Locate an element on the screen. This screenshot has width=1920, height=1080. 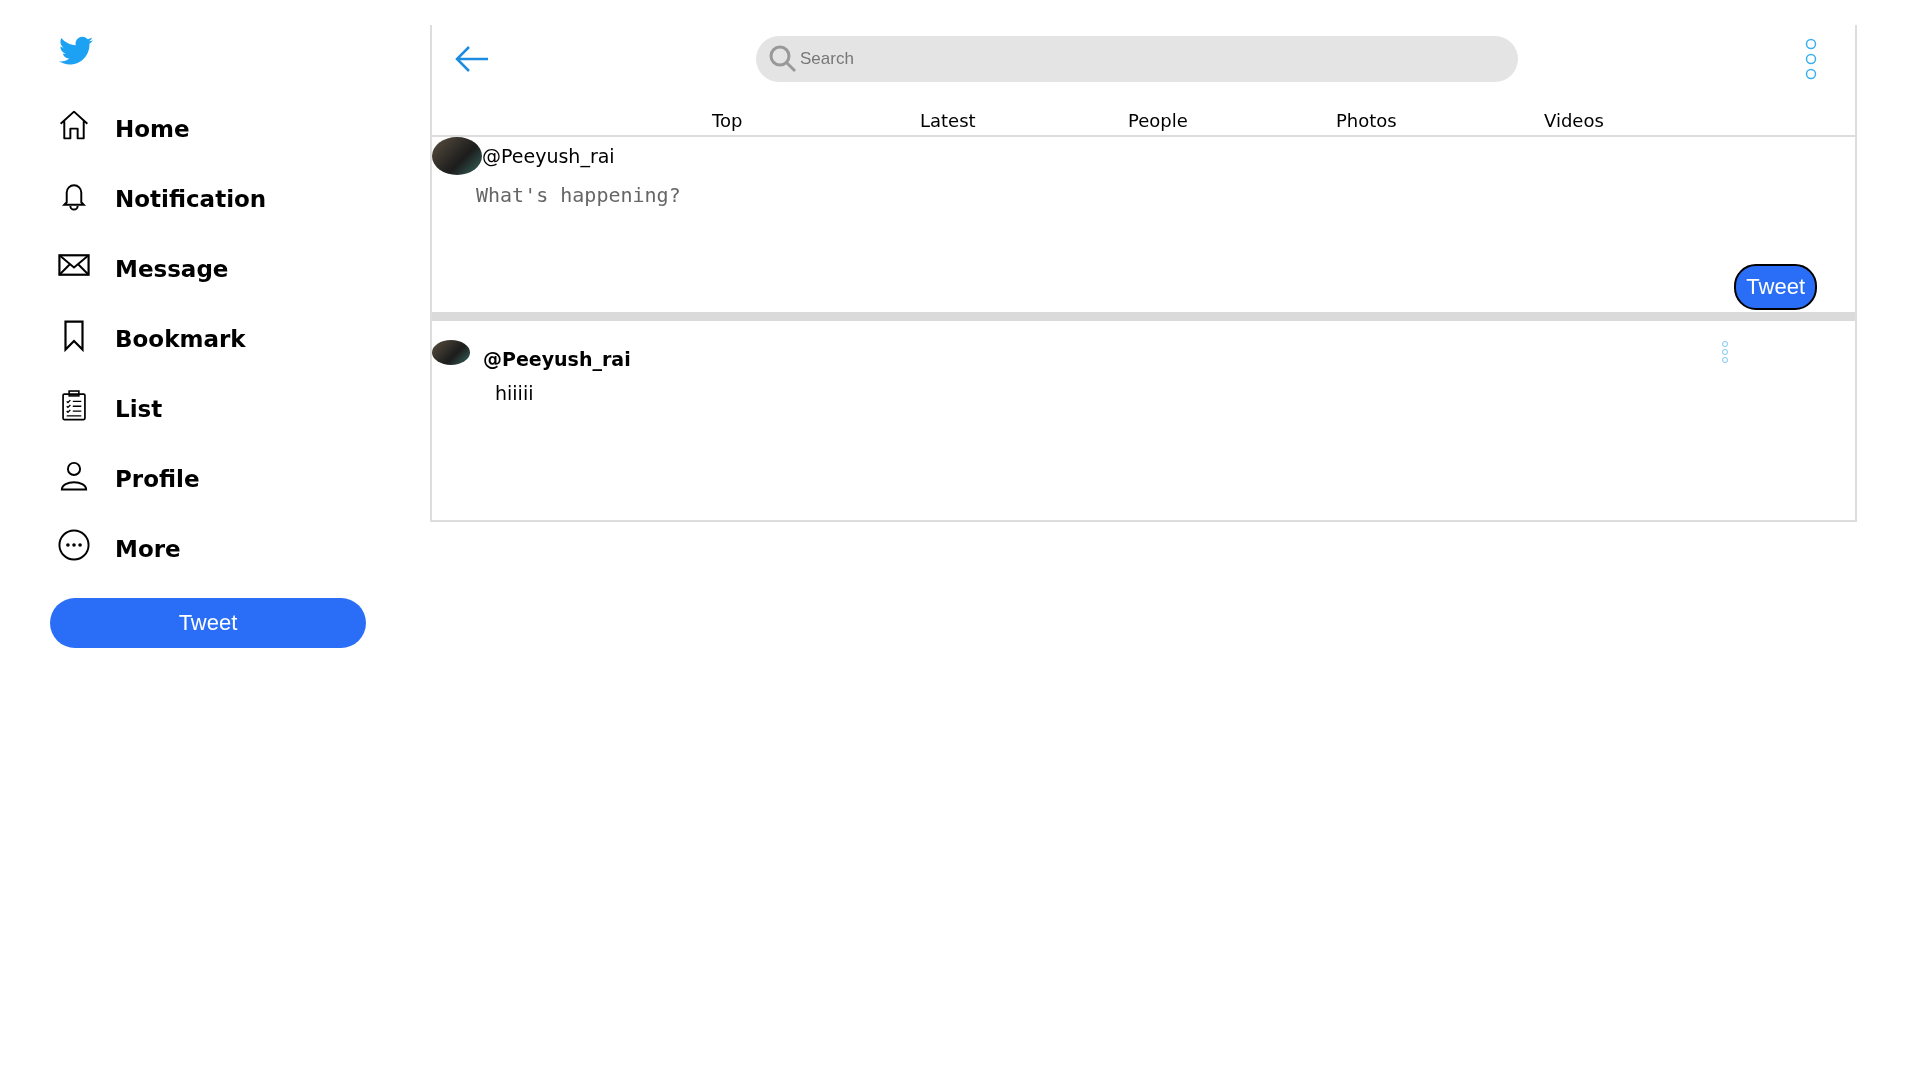
sidebar-item: More is located at coordinates (240, 549).